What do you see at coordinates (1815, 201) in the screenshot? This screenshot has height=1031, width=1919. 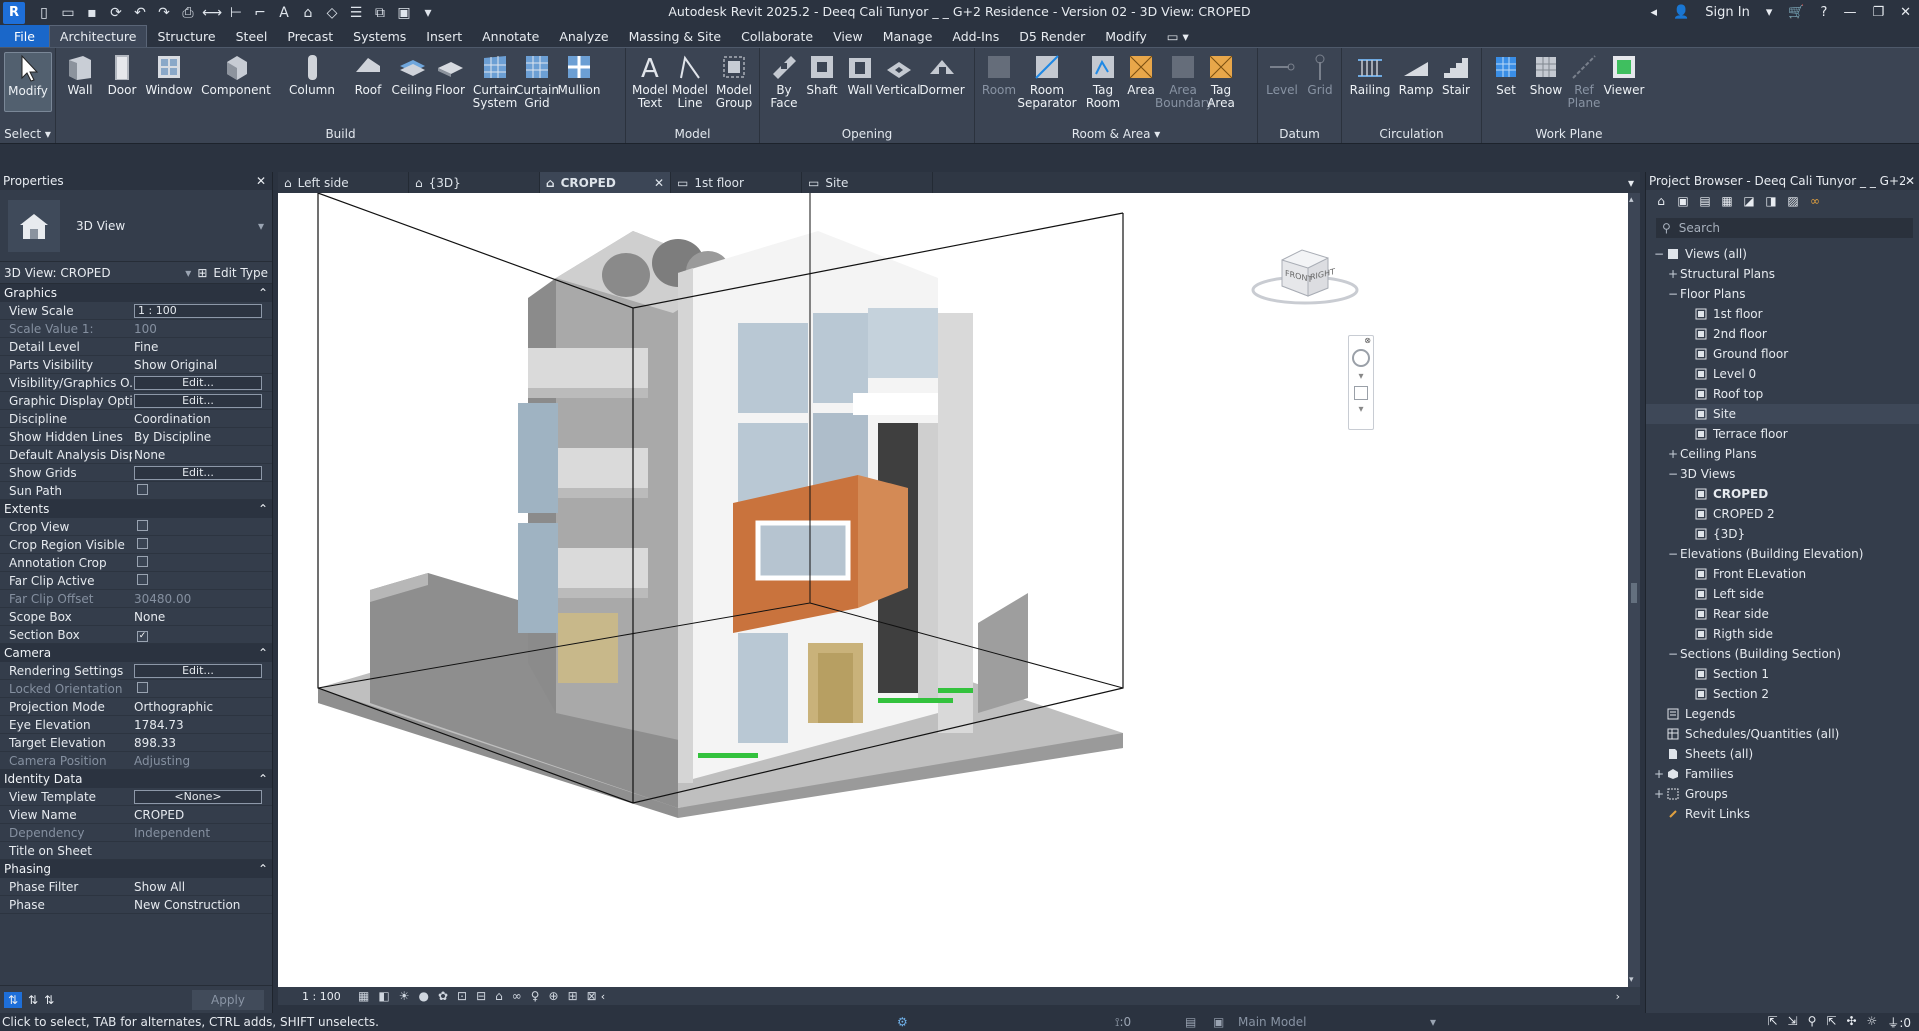 I see `link-icon: ∞` at bounding box center [1815, 201].